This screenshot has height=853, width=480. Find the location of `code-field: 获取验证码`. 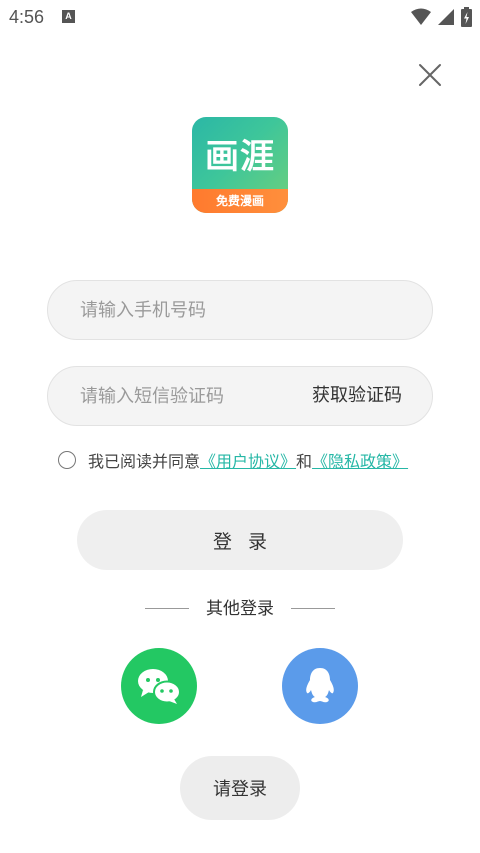

code-field: 获取验证码 is located at coordinates (240, 396).